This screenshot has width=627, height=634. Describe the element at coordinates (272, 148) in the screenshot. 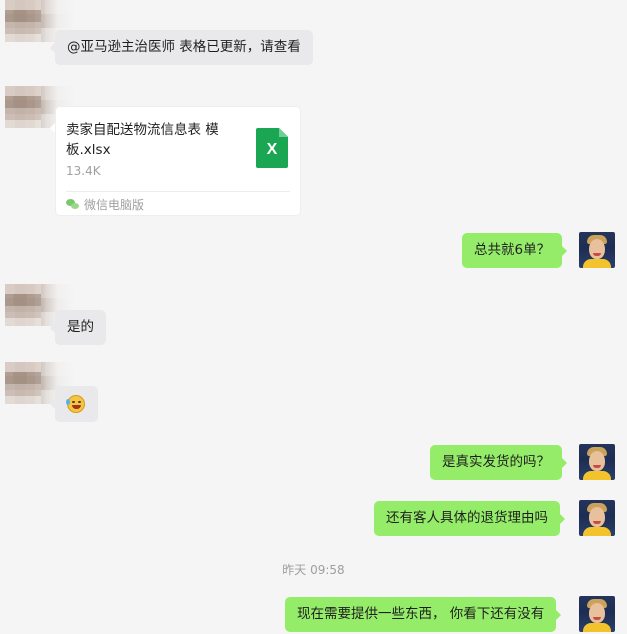

I see `excel-file-icon: X` at that location.